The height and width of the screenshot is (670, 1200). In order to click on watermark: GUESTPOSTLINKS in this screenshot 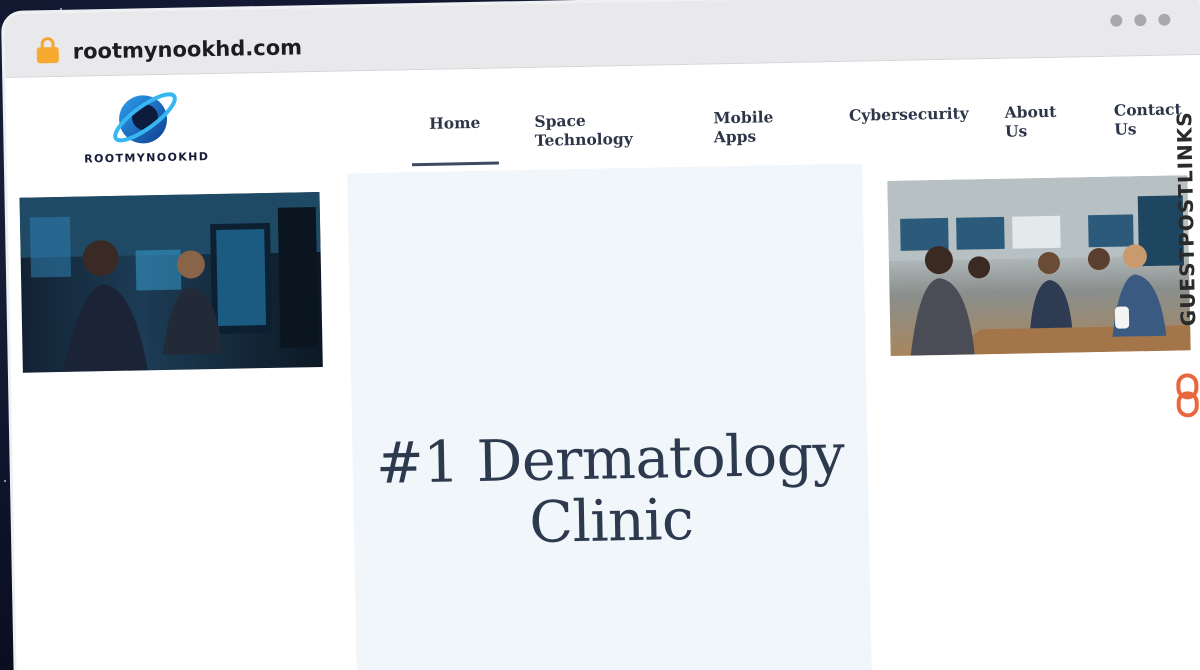, I will do `click(1179, 264)`.